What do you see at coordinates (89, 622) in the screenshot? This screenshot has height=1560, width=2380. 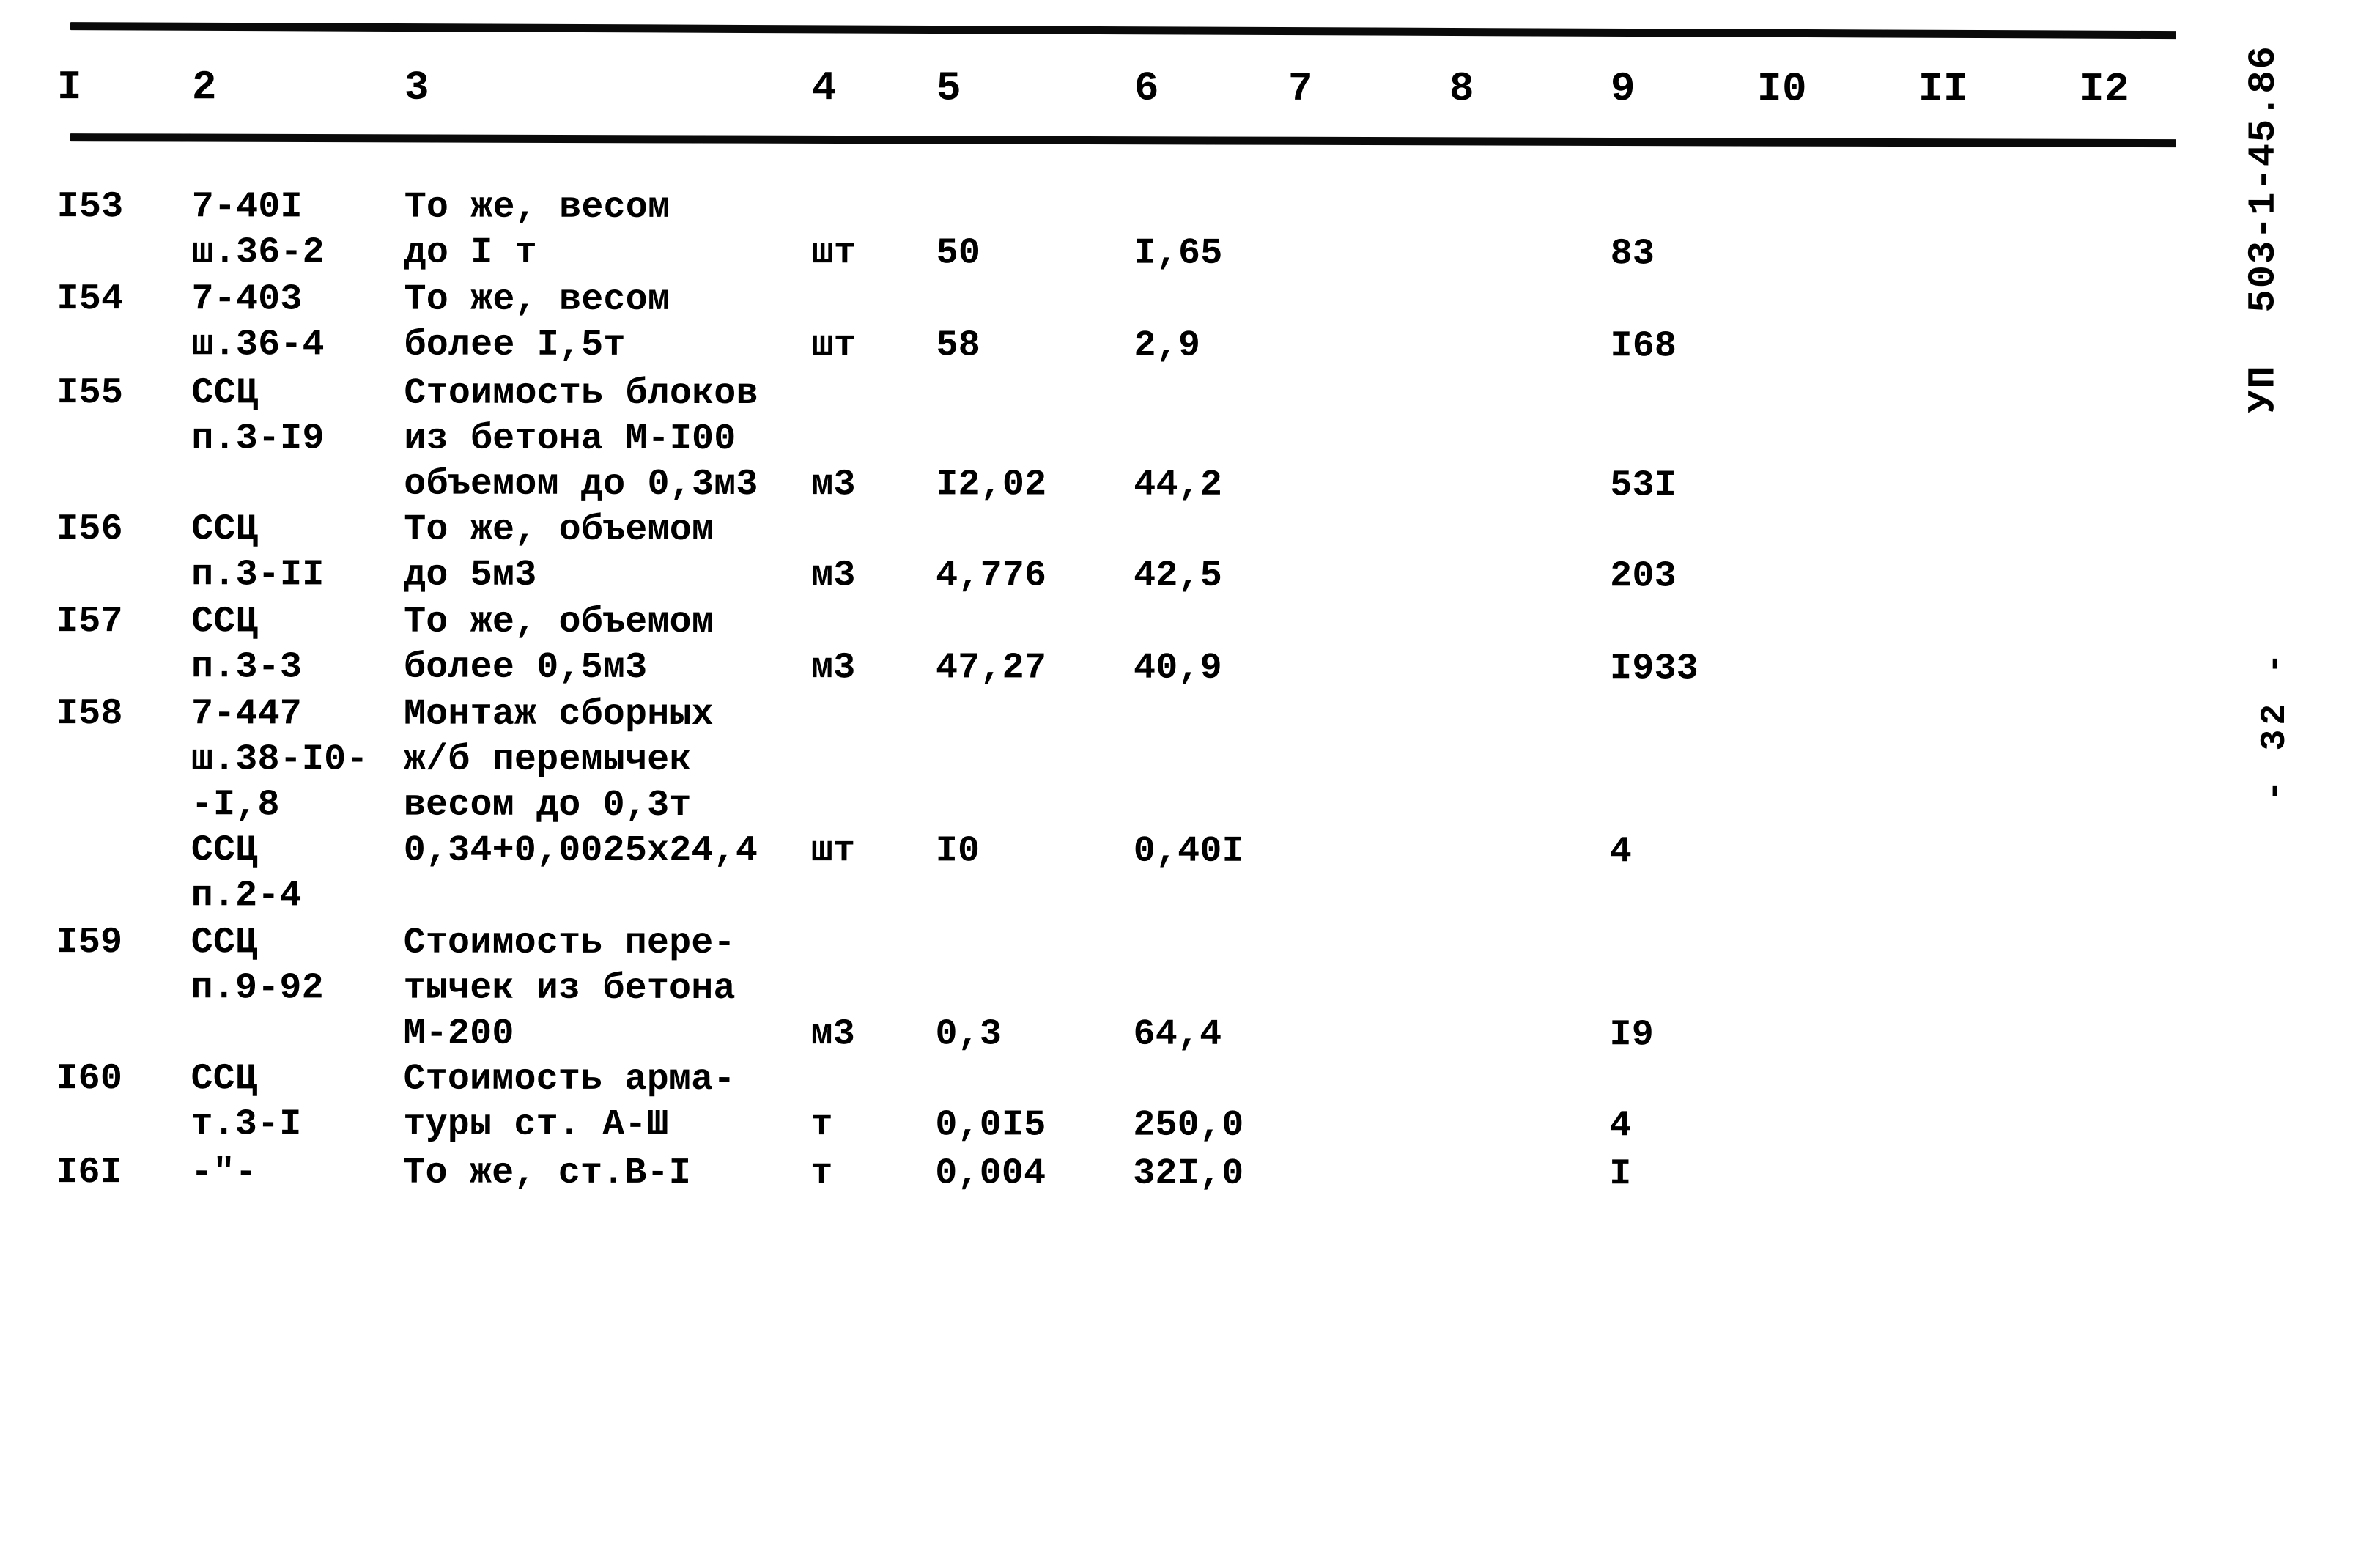 I see `cell-line: I57` at bounding box center [89, 622].